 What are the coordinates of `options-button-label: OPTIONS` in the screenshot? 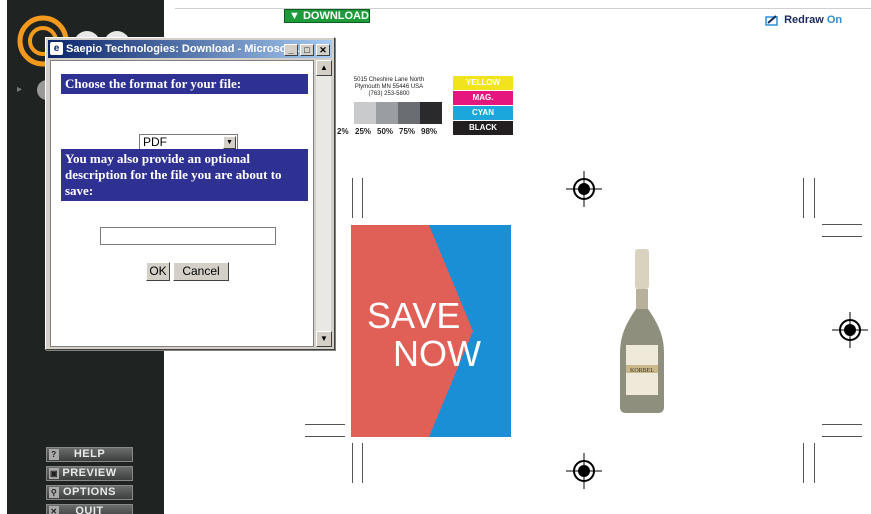 It's located at (89, 492).